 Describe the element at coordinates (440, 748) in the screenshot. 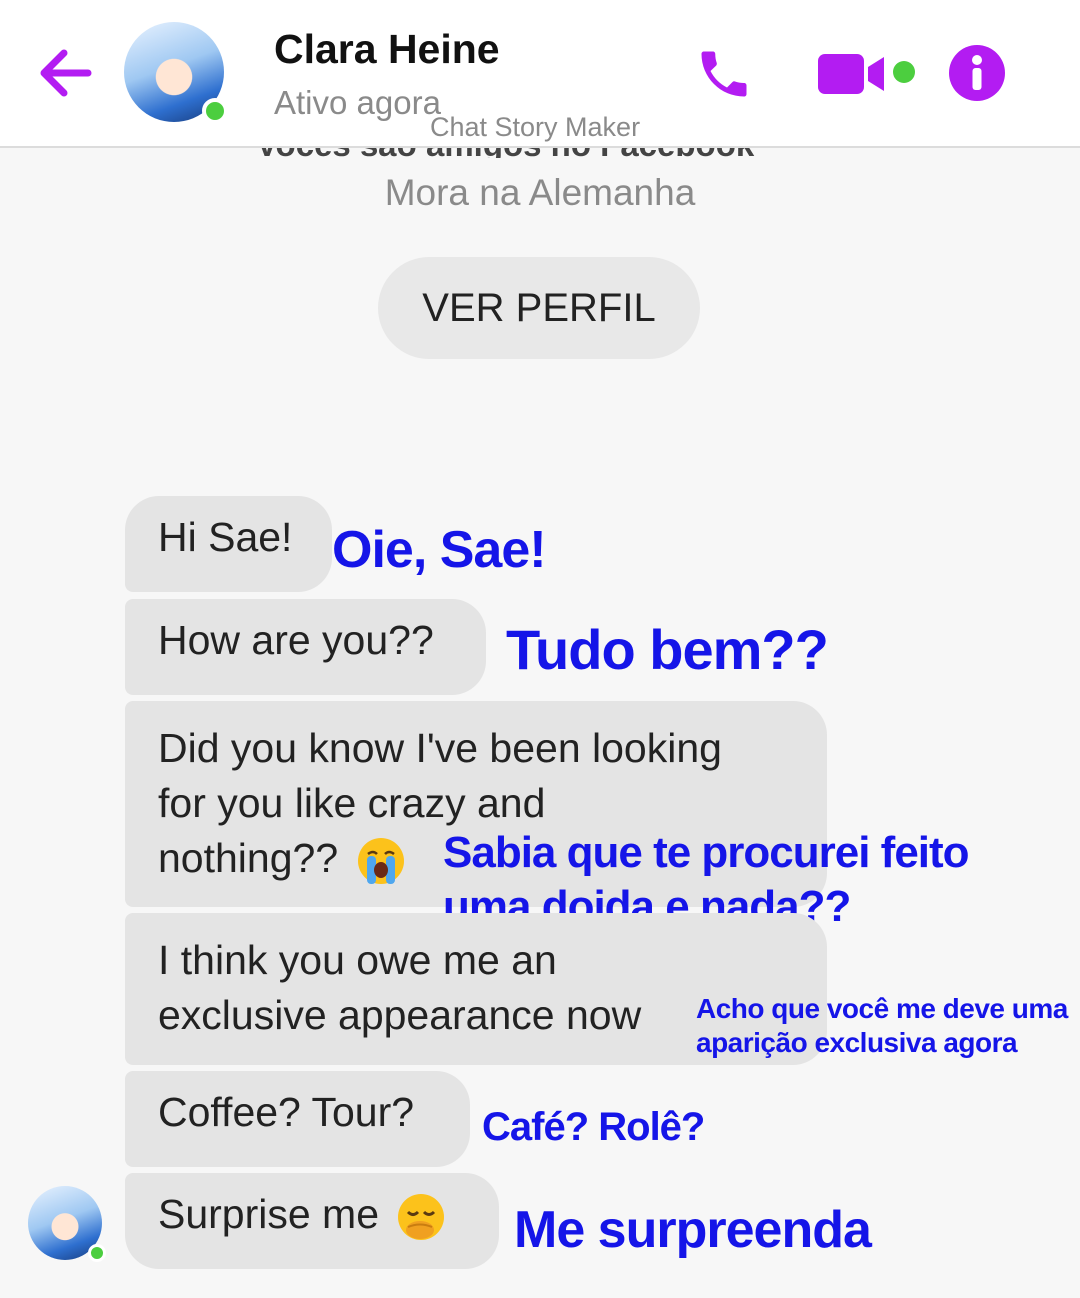

I see `message-line: Did you know I've been looking` at that location.